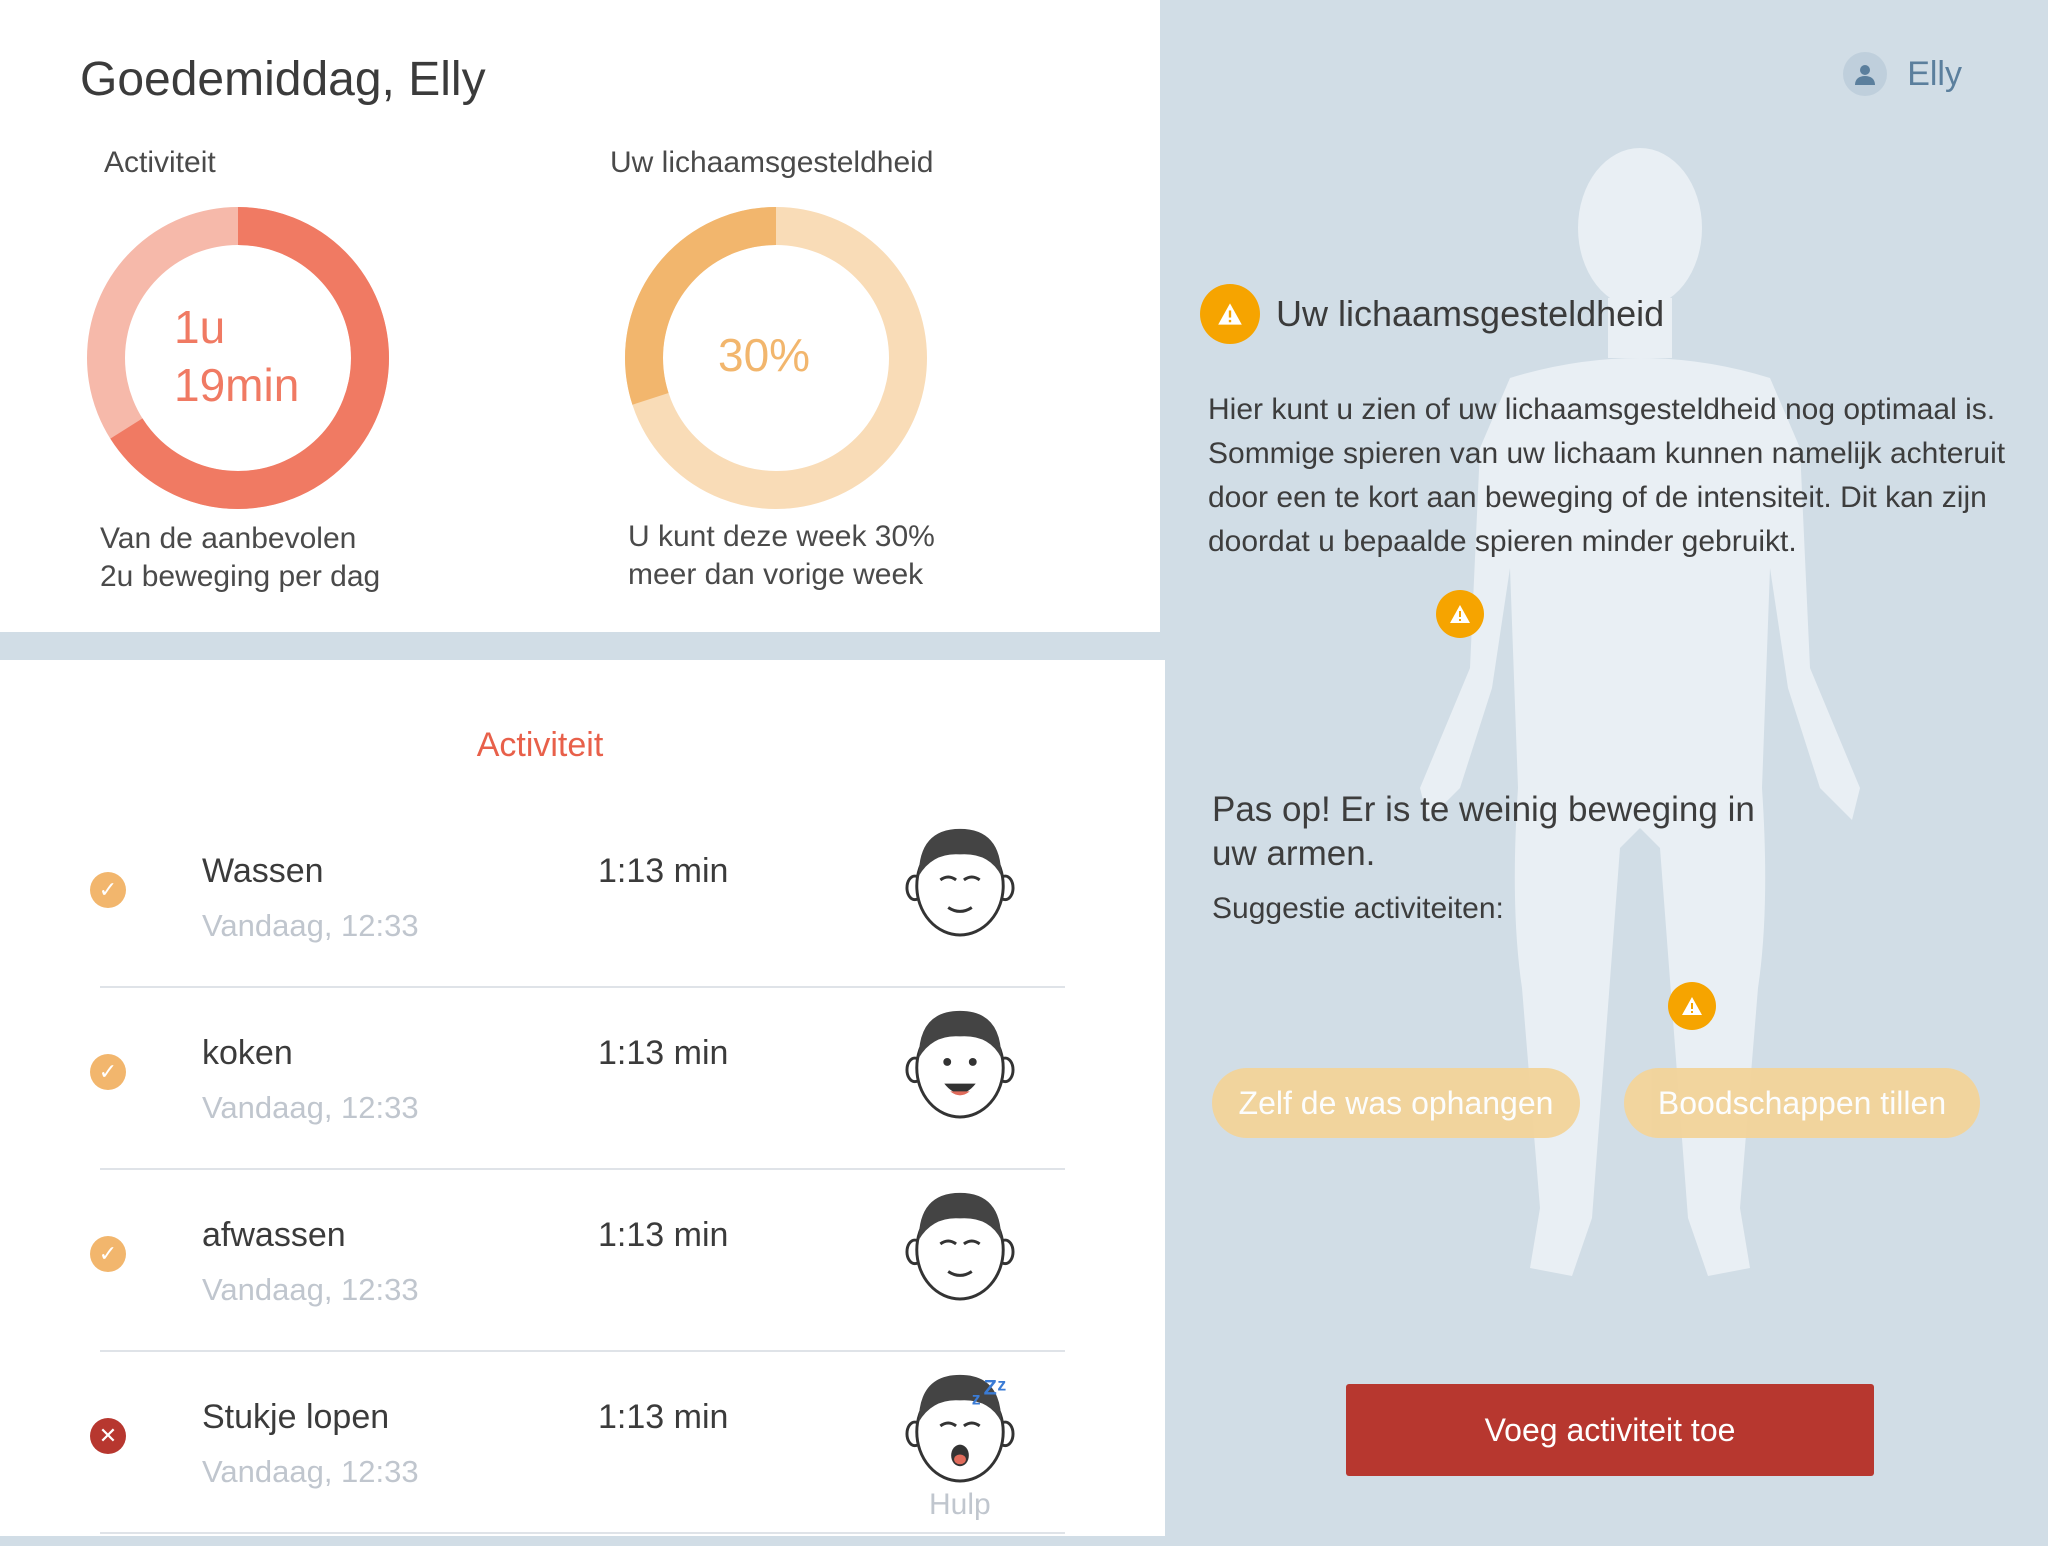 Image resolution: width=2048 pixels, height=1546 pixels. What do you see at coordinates (1470, 313) in the screenshot?
I see `body-panel-title: Uw lichaamsgesteldheid` at bounding box center [1470, 313].